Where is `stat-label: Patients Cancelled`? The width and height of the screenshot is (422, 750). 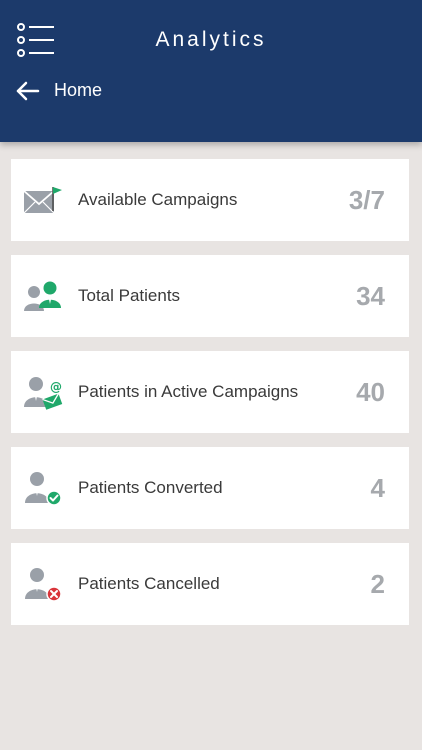 stat-label: Patients Cancelled is located at coordinates (149, 583).